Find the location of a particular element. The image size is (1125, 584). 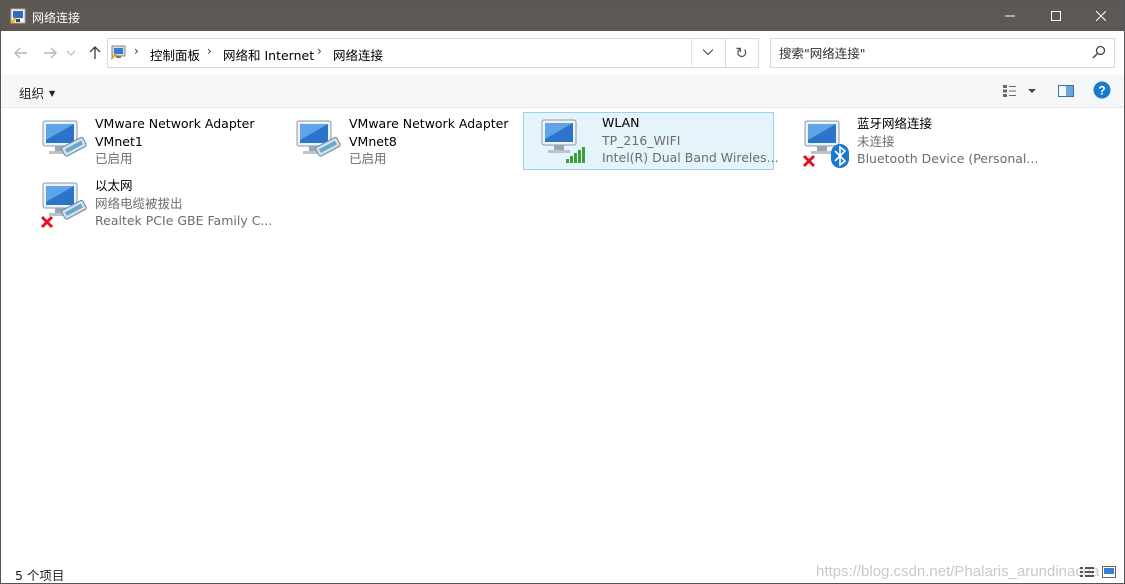

change-view-button is located at coordinates (1019, 91).